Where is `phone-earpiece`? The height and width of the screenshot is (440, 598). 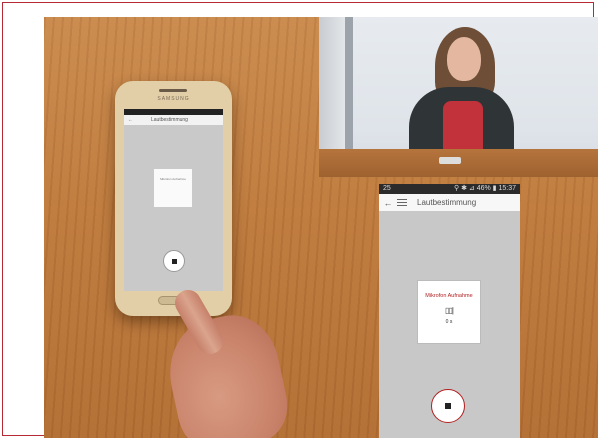
phone-earpiece is located at coordinates (173, 90).